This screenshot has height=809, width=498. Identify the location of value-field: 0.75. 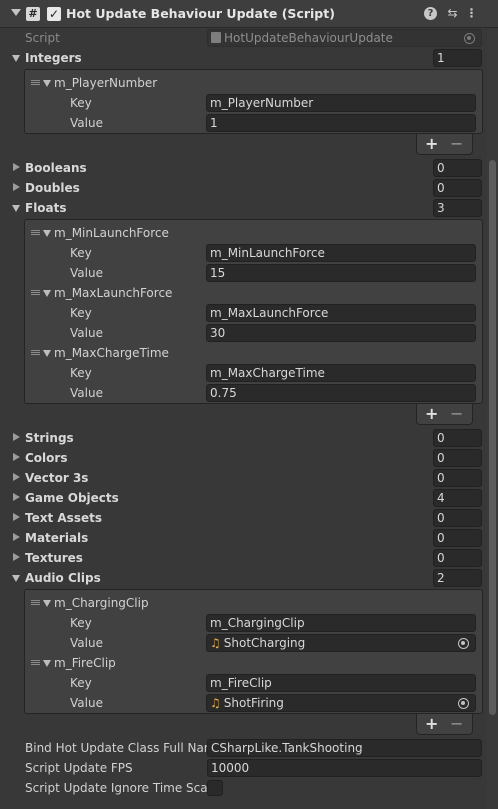
(341, 393).